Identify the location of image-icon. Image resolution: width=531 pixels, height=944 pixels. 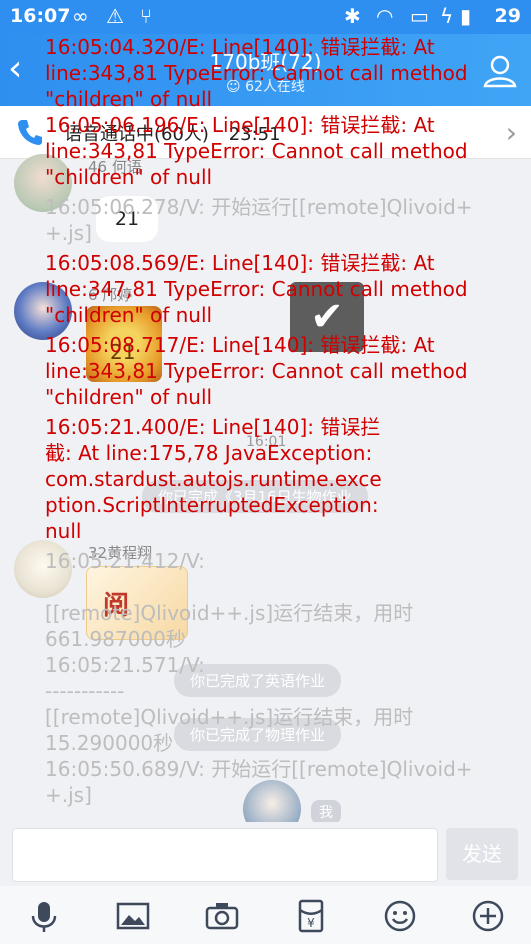
(133, 916).